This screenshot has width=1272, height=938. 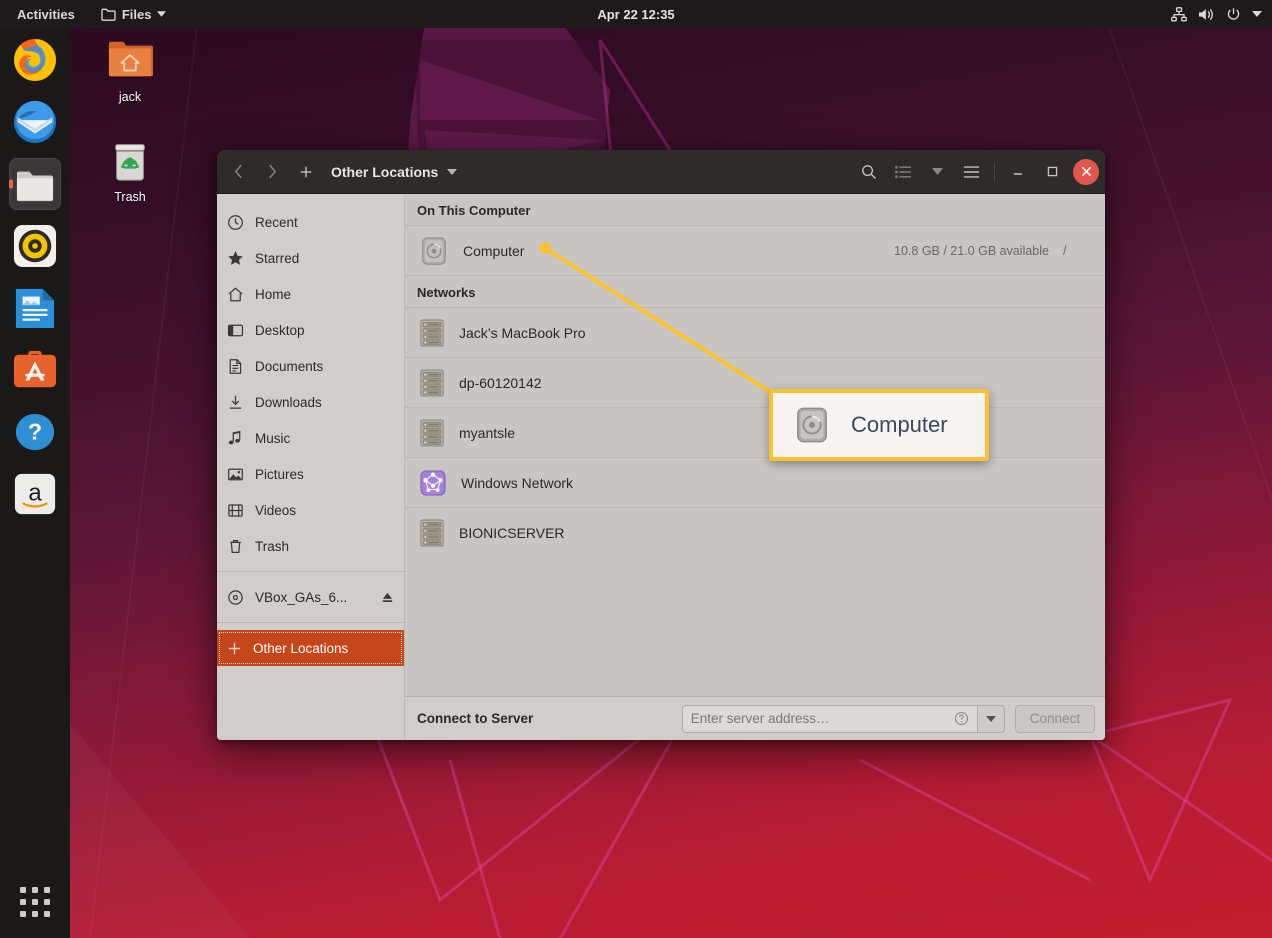 What do you see at coordinates (387, 597) in the screenshot?
I see `eject-icon` at bounding box center [387, 597].